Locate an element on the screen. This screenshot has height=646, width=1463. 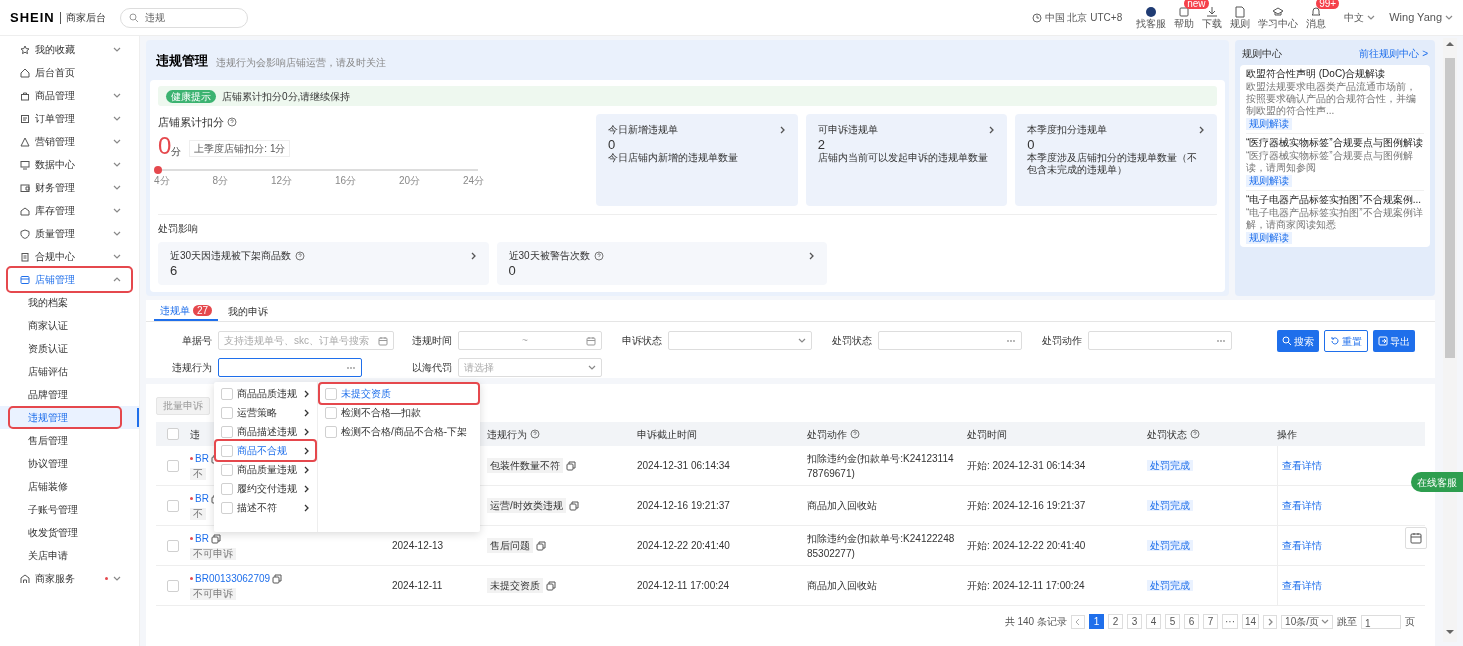
sidebar-item: 质量管理 is located at coordinates (69, 233).